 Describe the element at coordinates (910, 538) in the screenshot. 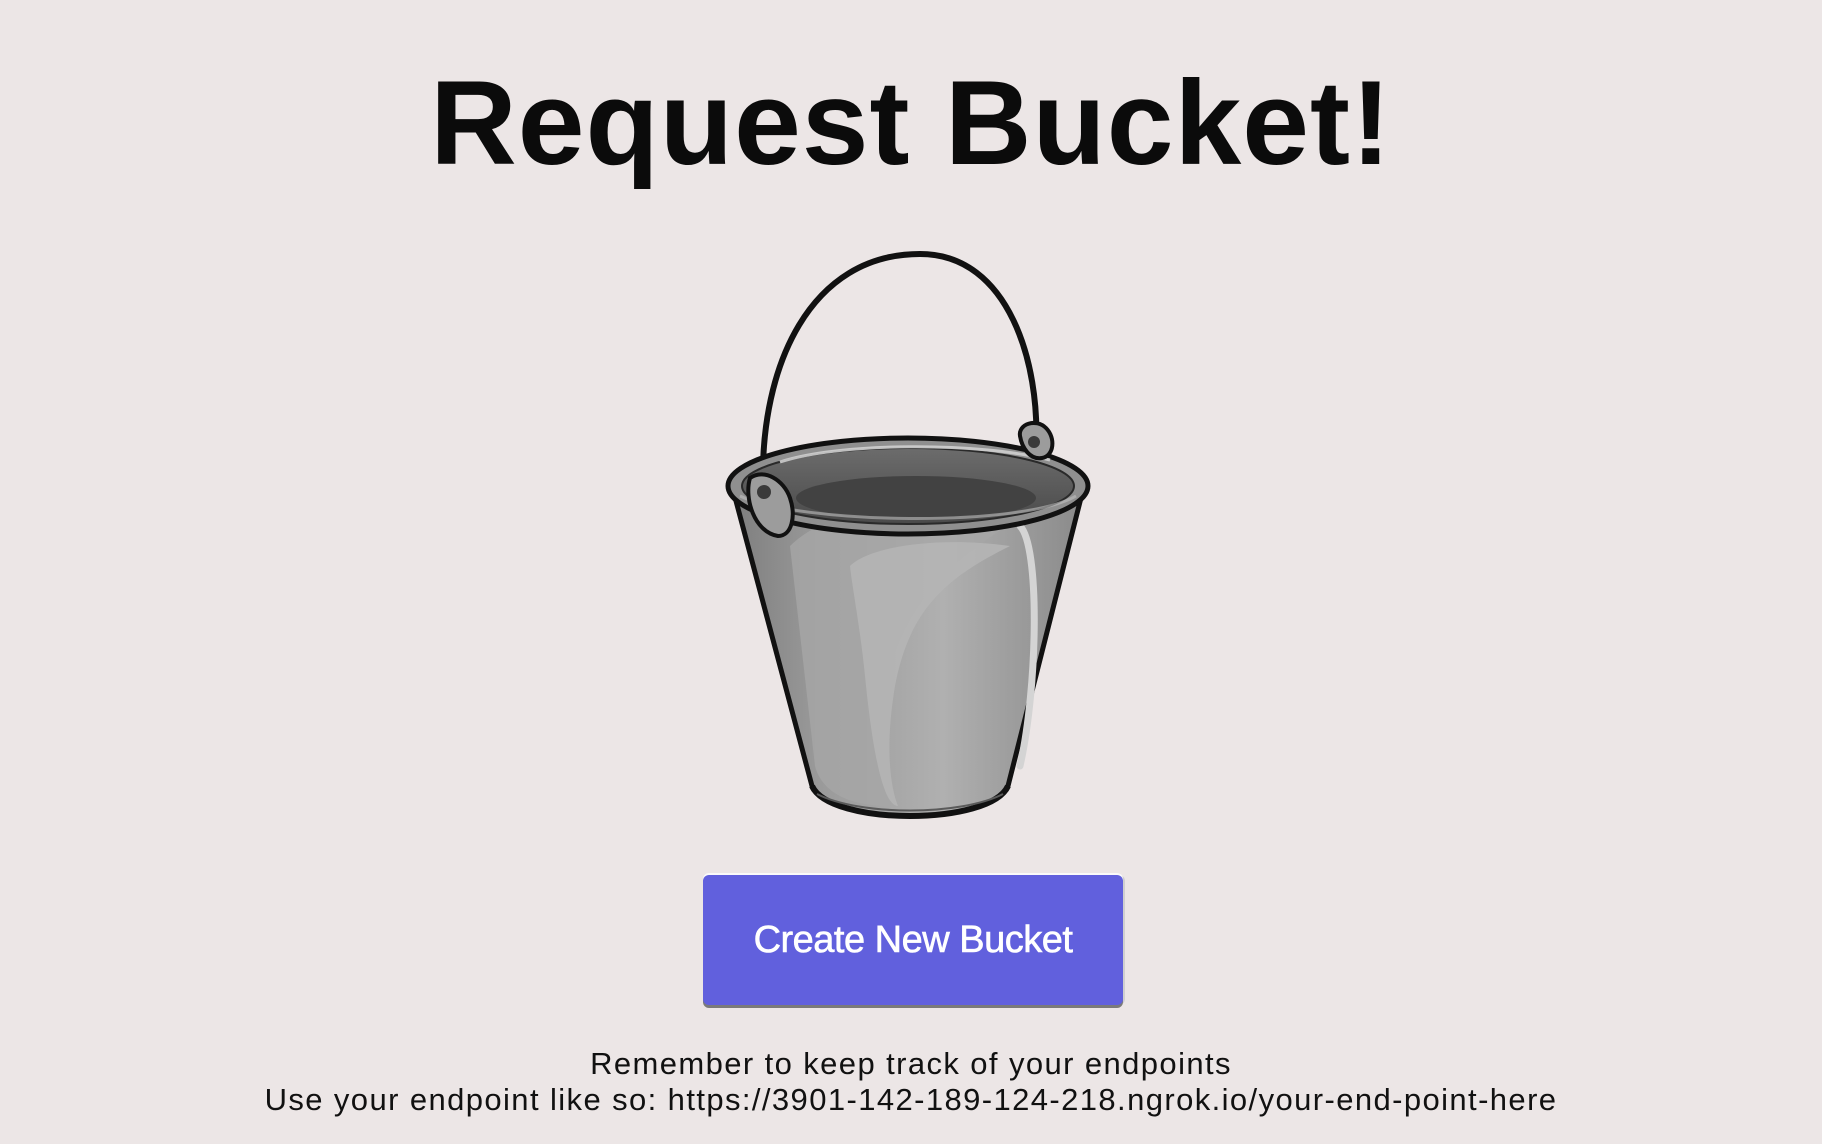

I see `bucket-icon` at that location.